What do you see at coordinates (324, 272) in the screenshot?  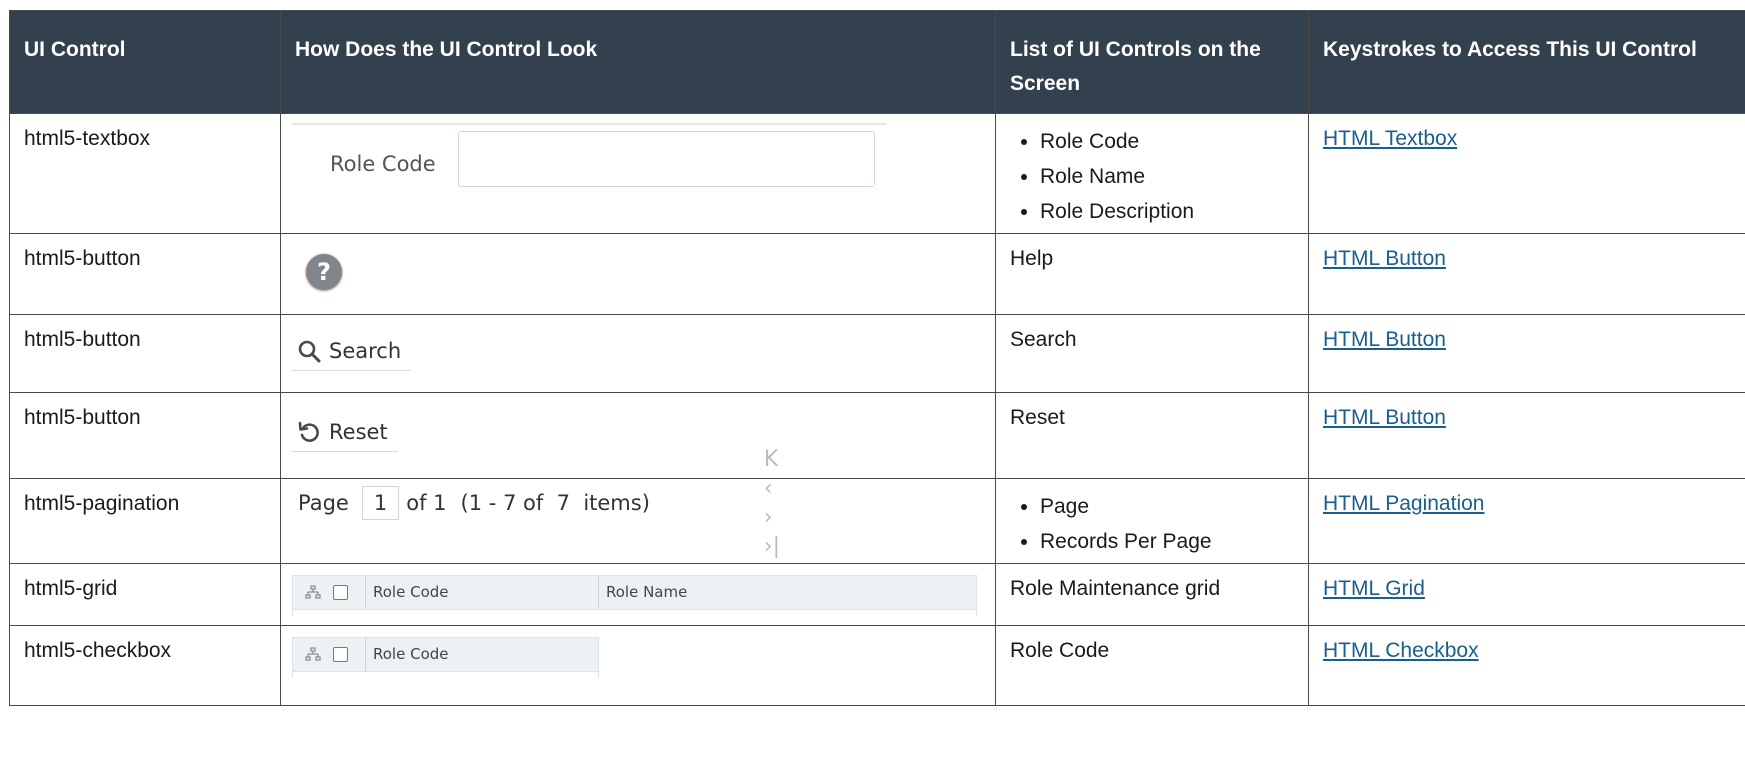 I see `help-icon: ?` at bounding box center [324, 272].